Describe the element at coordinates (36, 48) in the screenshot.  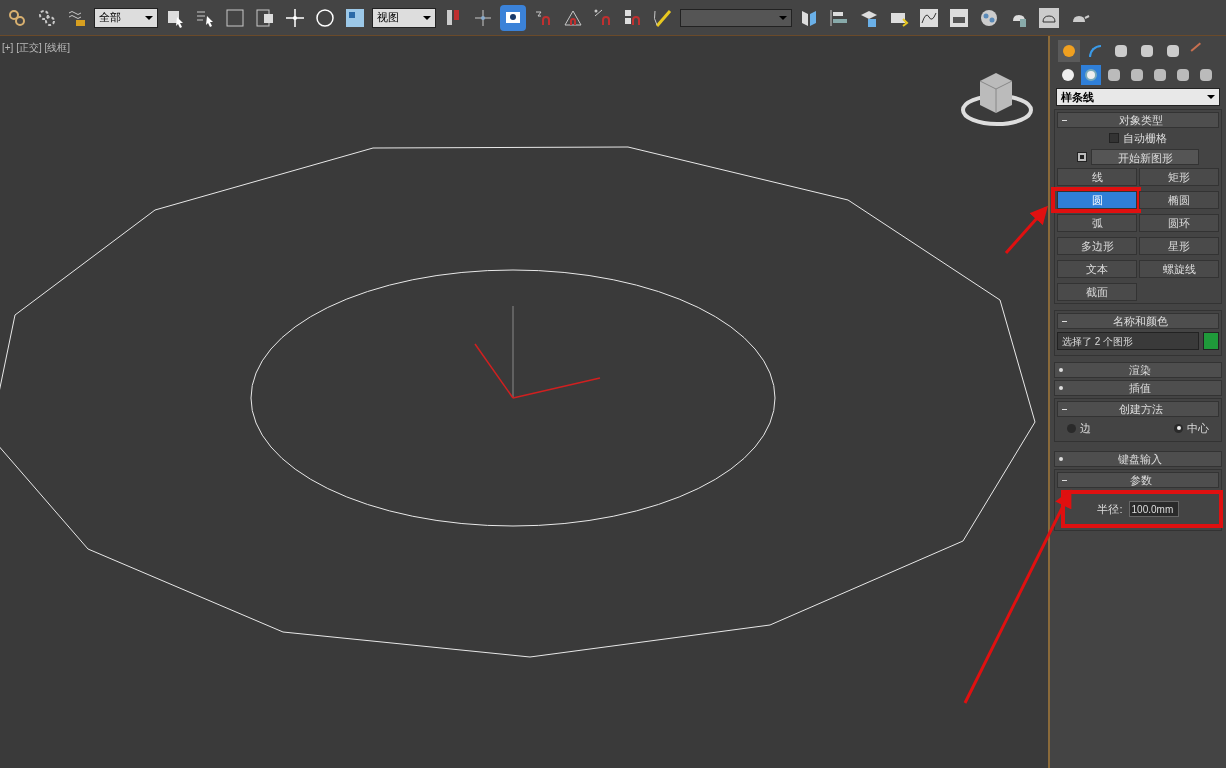
I see `viewport-label: [+] [正交] [线框]` at that location.